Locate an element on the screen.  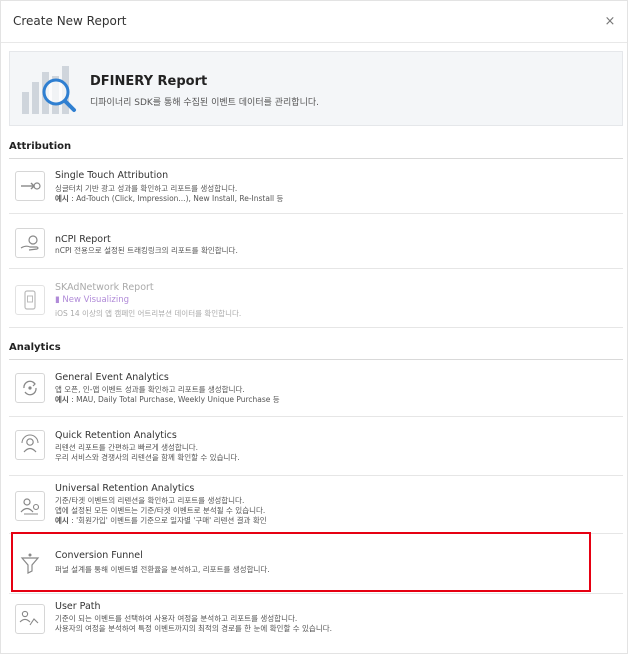
touch-arrow-icon is located at coordinates (30, 186).